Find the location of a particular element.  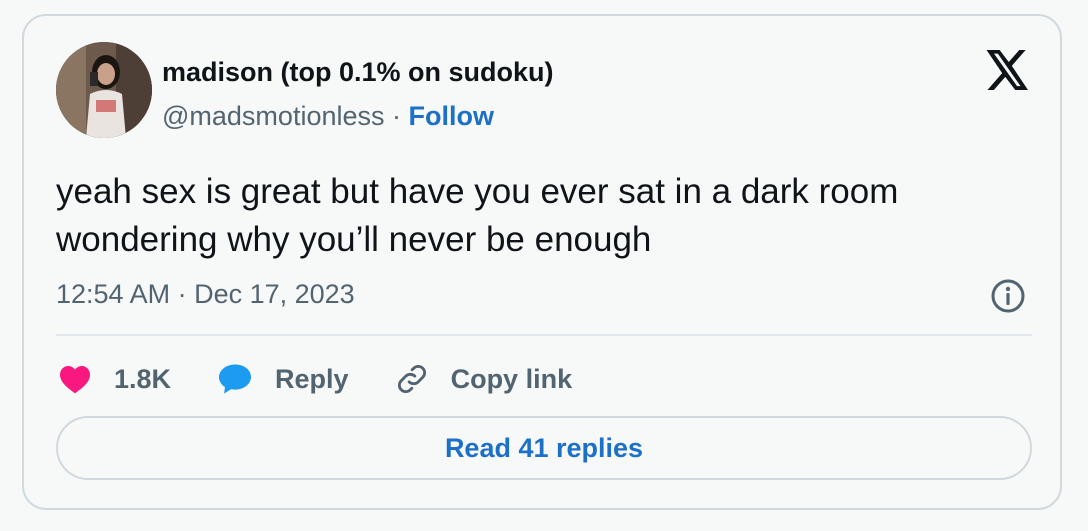

x-logo-icon is located at coordinates (1008, 70).